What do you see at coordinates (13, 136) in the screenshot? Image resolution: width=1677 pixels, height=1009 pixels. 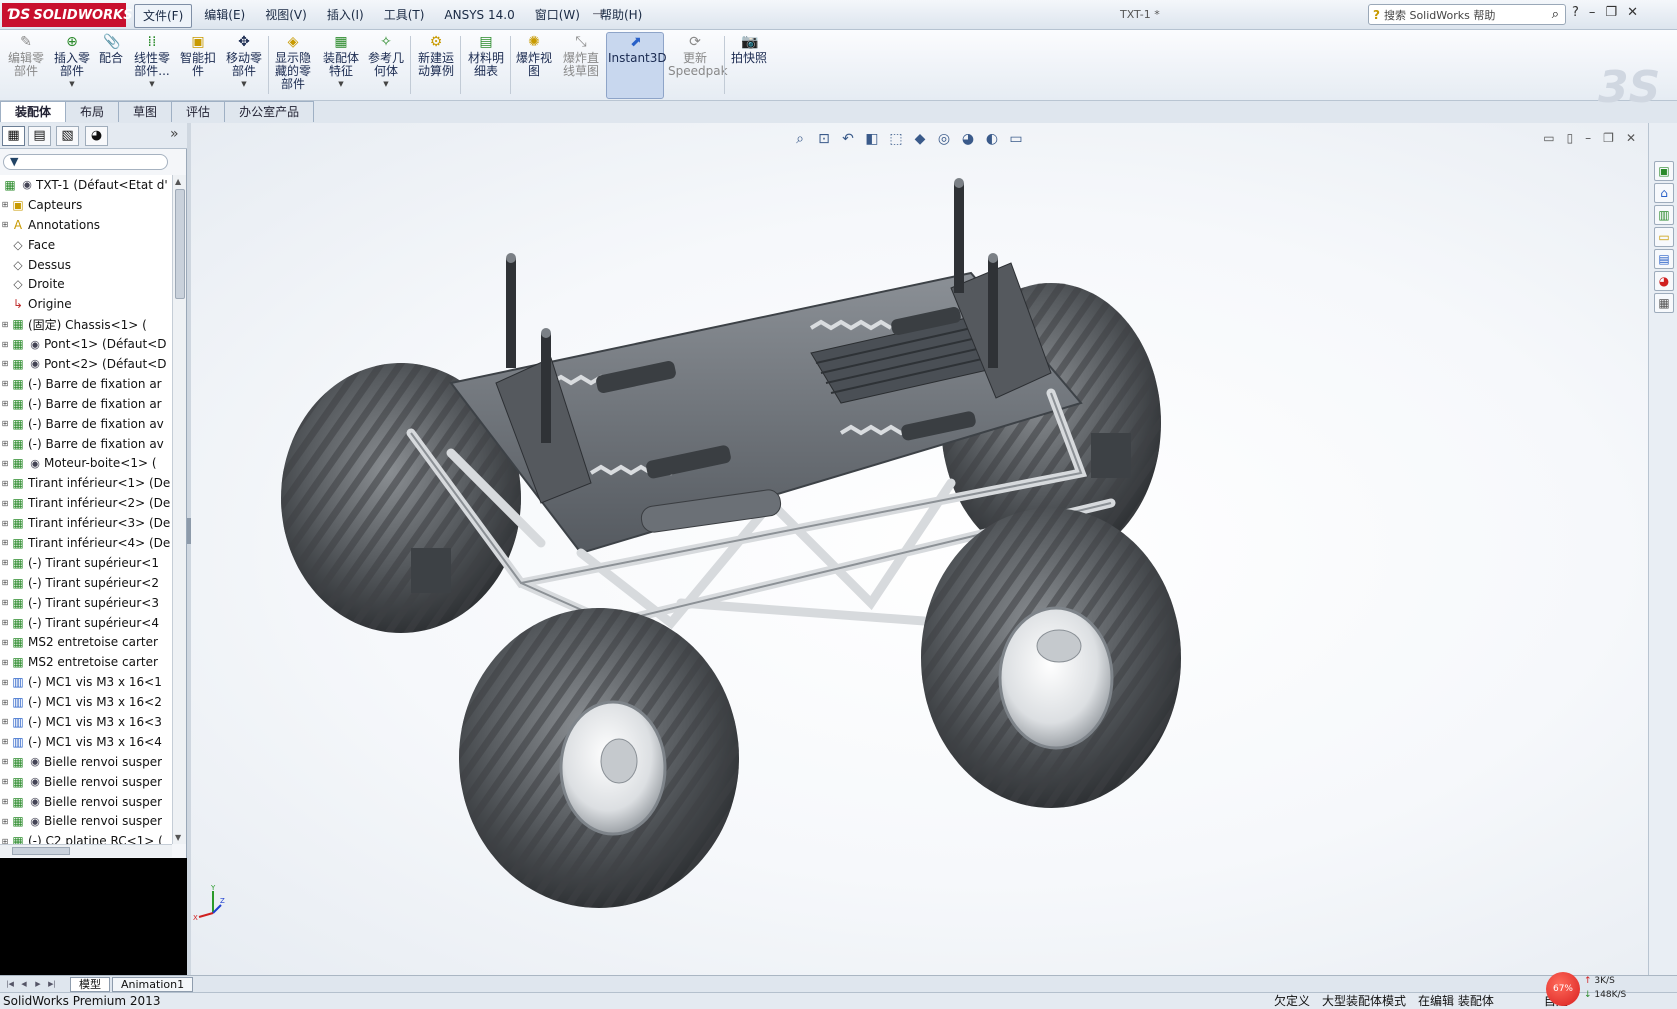 I see `feature-manager-tab-icon: ▦` at bounding box center [13, 136].